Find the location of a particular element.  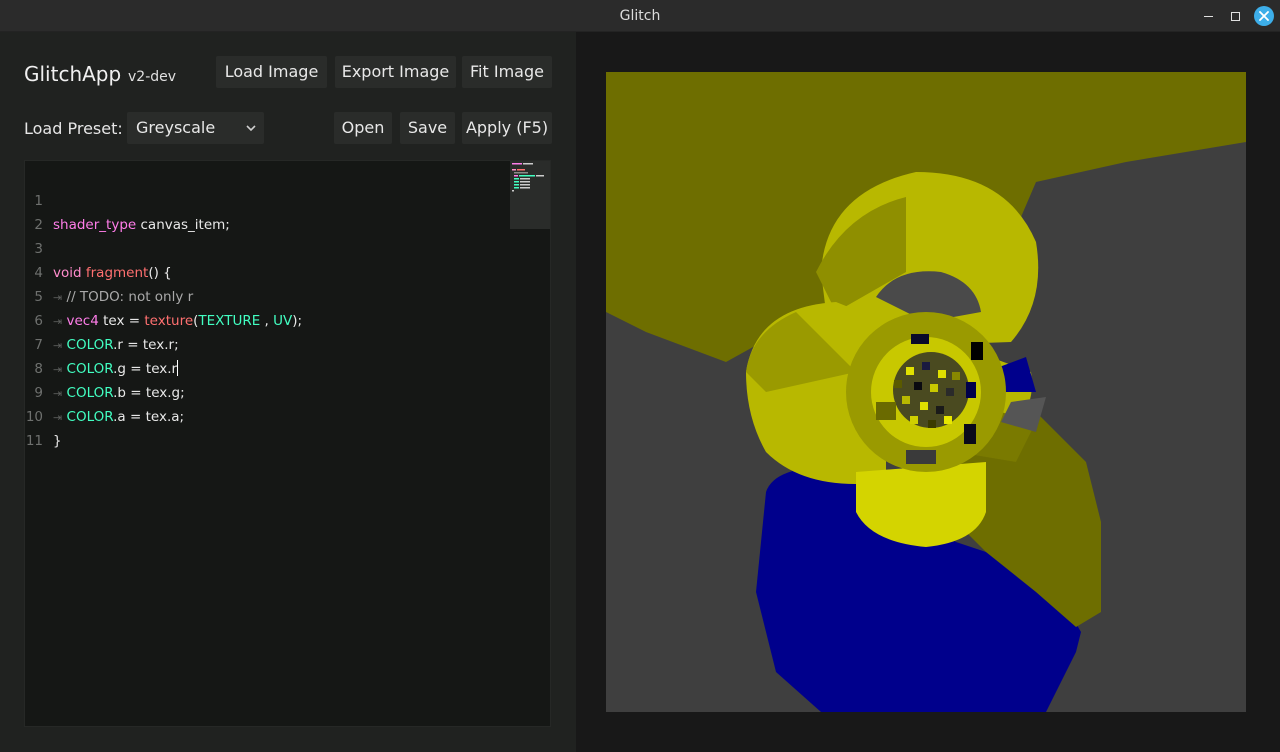

load-preset-label: Load Preset: is located at coordinates (73, 128).